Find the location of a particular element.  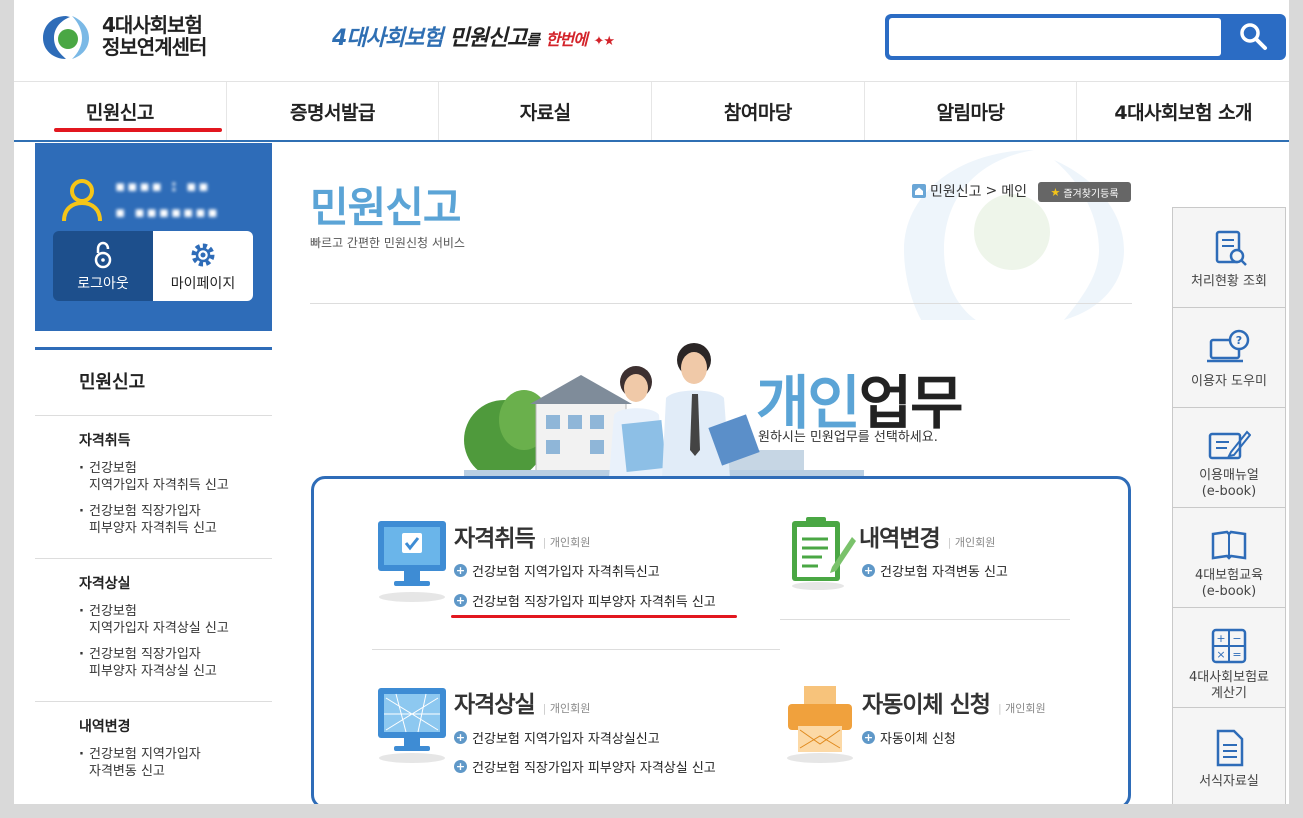

help-monitor-icon: ? is located at coordinates (1228, 346).